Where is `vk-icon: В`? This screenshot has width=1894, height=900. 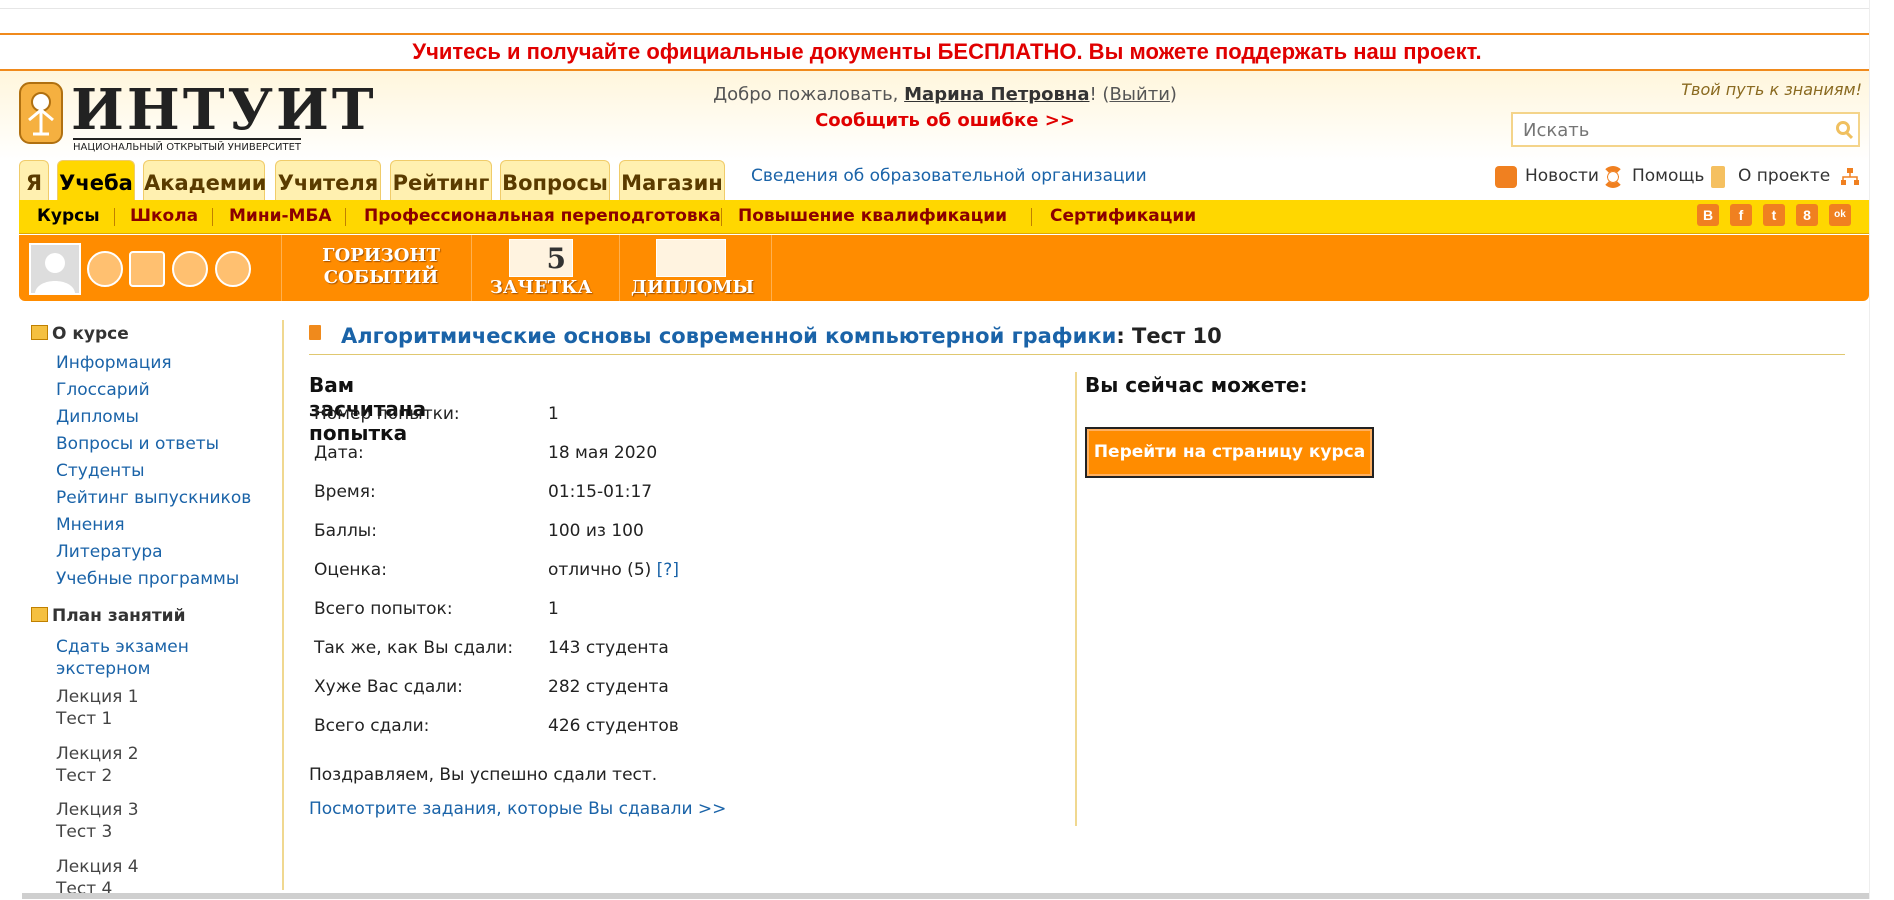 vk-icon: В is located at coordinates (1708, 215).